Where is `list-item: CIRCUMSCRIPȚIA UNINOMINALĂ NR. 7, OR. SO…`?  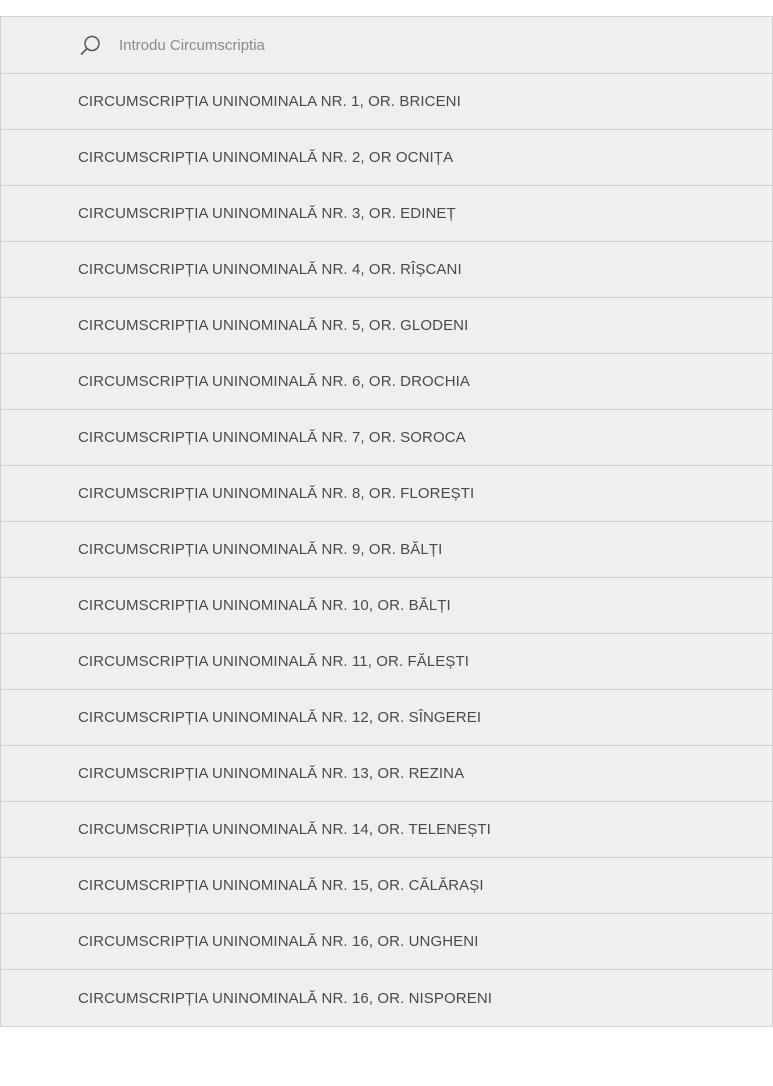 list-item: CIRCUMSCRIPȚIA UNINOMINALĂ NR. 7, OR. SO… is located at coordinates (386, 438).